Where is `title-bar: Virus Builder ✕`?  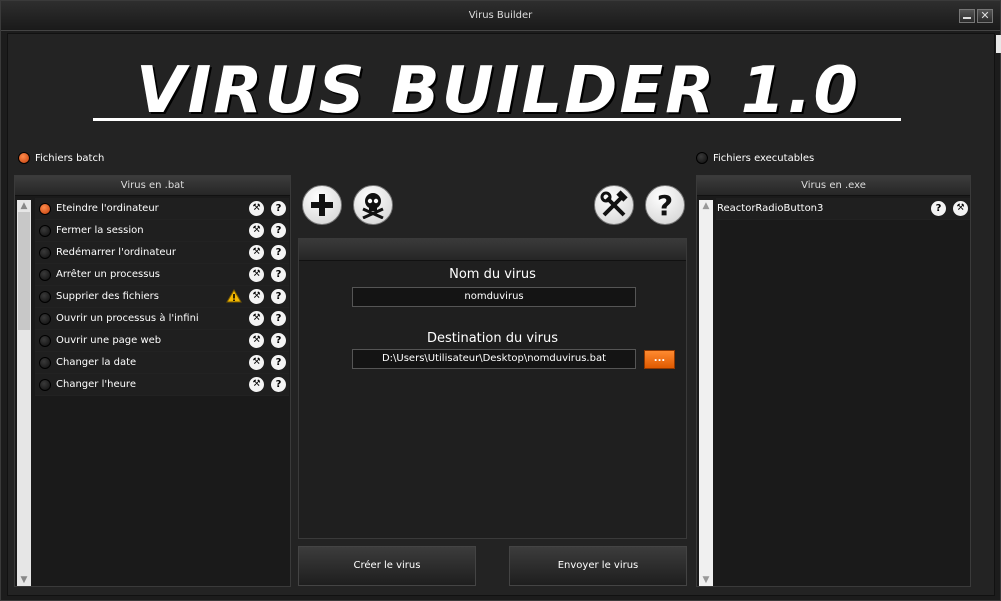
title-bar: Virus Builder ✕ is located at coordinates (500, 16).